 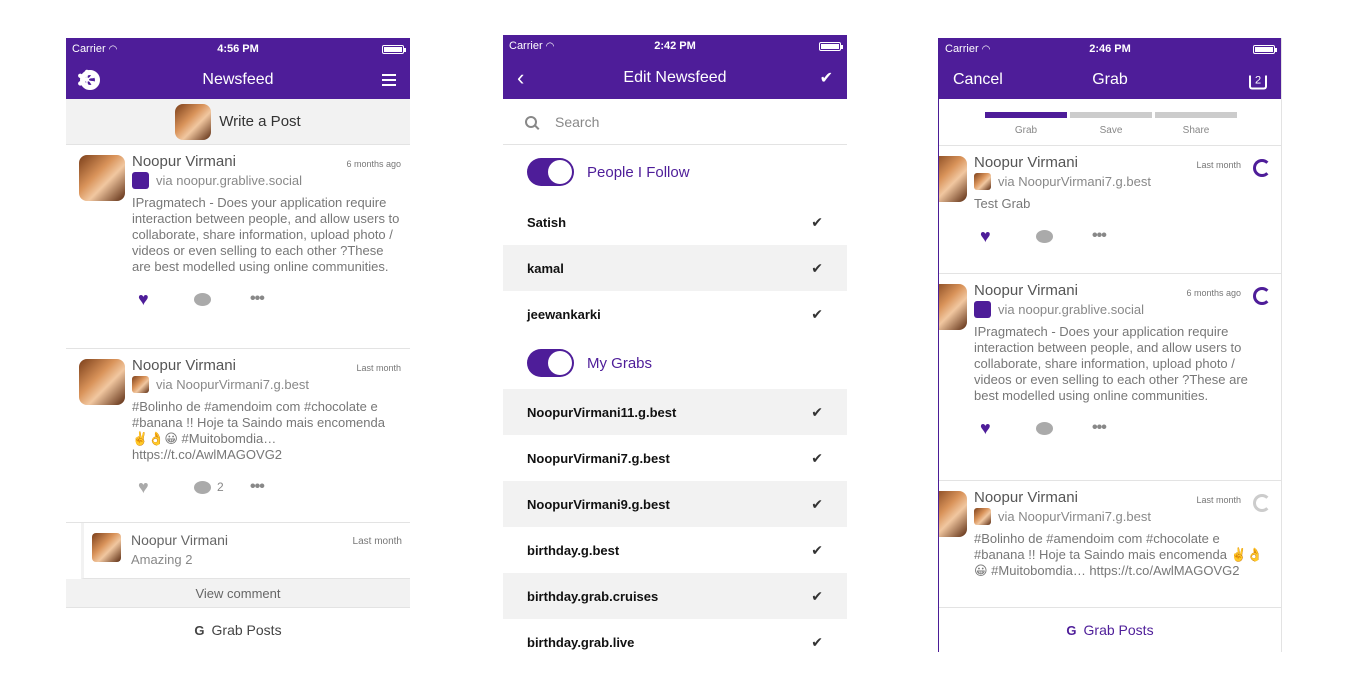 I want to click on post-body: Test Grab, so click(x=1002, y=203).